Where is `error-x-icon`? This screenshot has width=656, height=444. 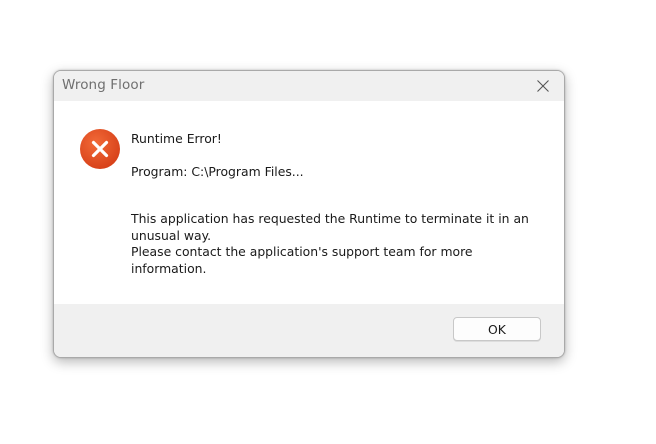
error-x-icon is located at coordinates (100, 149).